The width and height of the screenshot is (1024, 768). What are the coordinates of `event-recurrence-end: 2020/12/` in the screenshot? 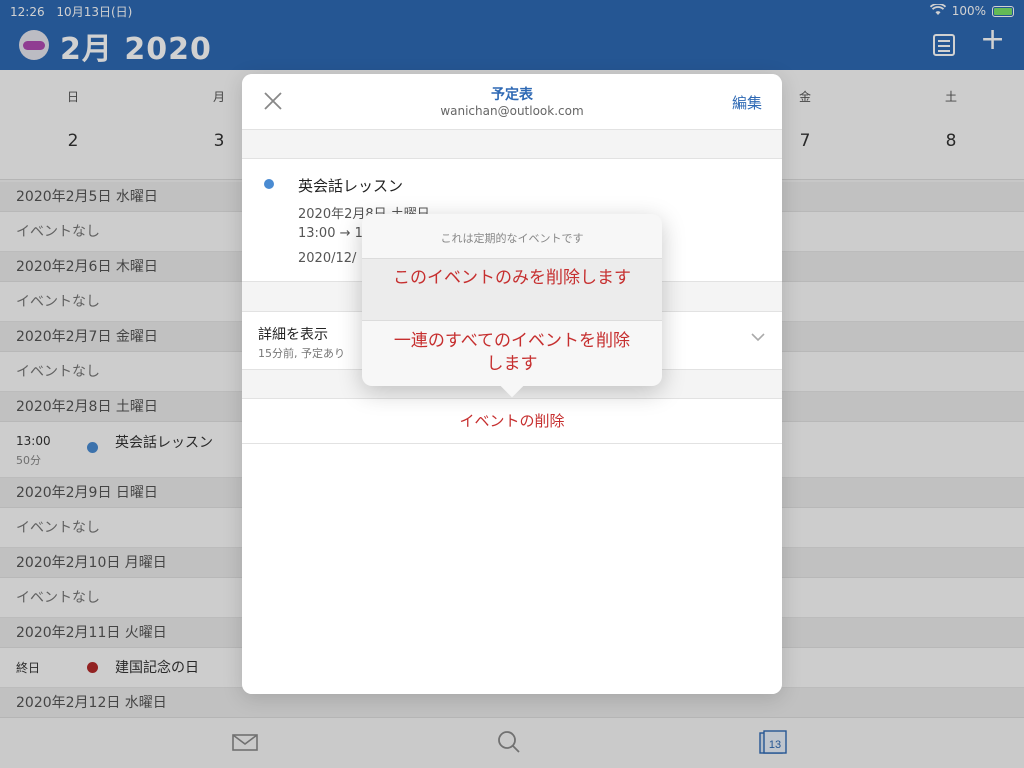 It's located at (327, 258).